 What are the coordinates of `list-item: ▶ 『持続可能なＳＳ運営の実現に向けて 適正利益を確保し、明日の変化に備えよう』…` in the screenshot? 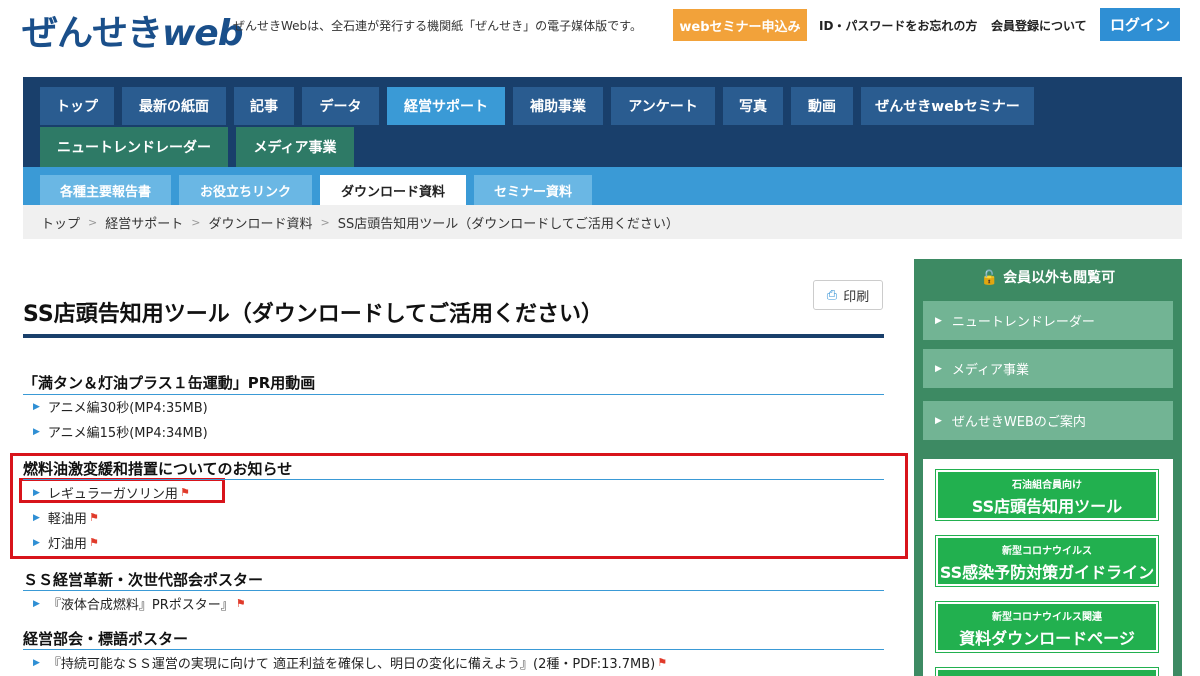 It's located at (352, 663).